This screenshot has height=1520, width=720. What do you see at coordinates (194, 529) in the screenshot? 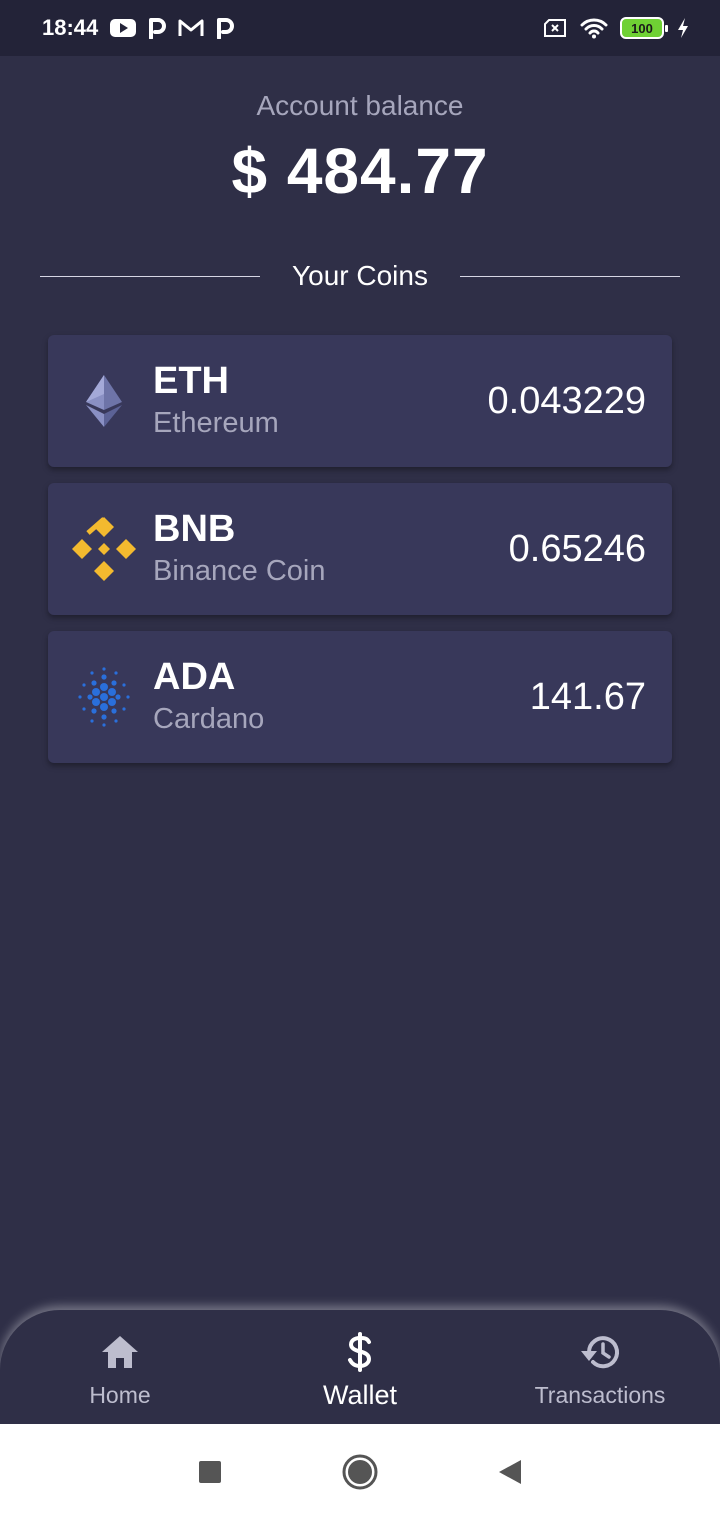
I see `coin-symbol: BNB` at bounding box center [194, 529].